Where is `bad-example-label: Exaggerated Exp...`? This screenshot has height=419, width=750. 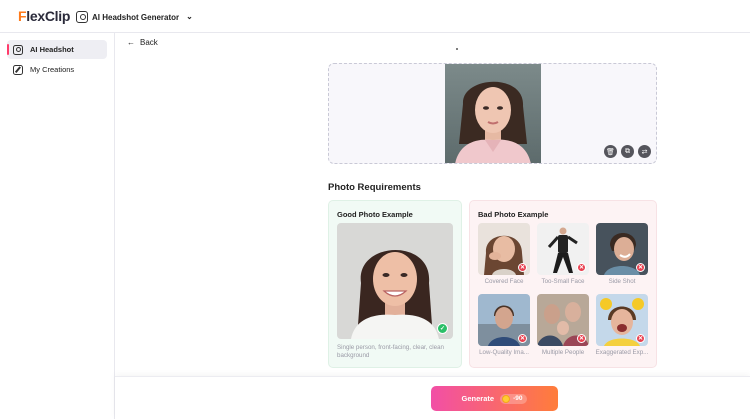 bad-example-label: Exaggerated Exp... is located at coordinates (622, 352).